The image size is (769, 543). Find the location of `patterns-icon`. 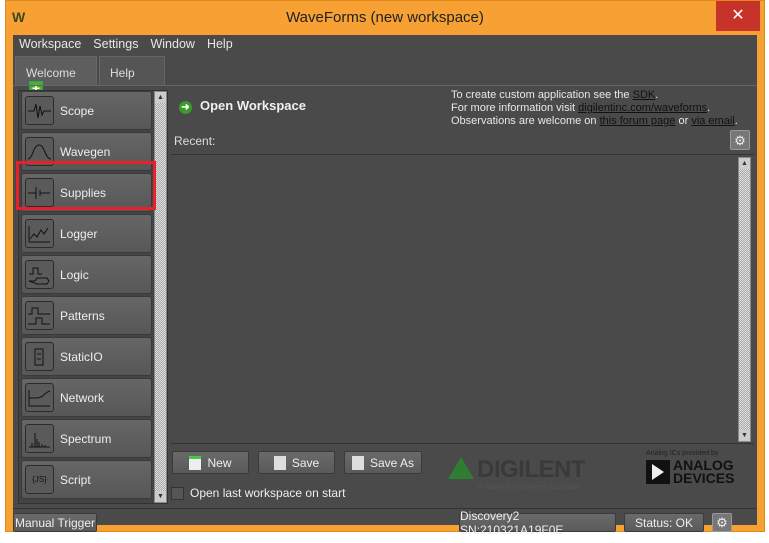

patterns-icon is located at coordinates (39, 315).